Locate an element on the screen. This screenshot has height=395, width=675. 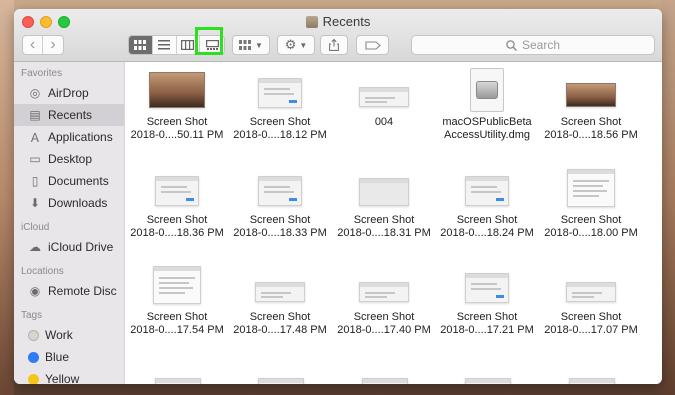
file-item: Screen Shot 2018-0....18.56 PM is located at coordinates (591, 106).